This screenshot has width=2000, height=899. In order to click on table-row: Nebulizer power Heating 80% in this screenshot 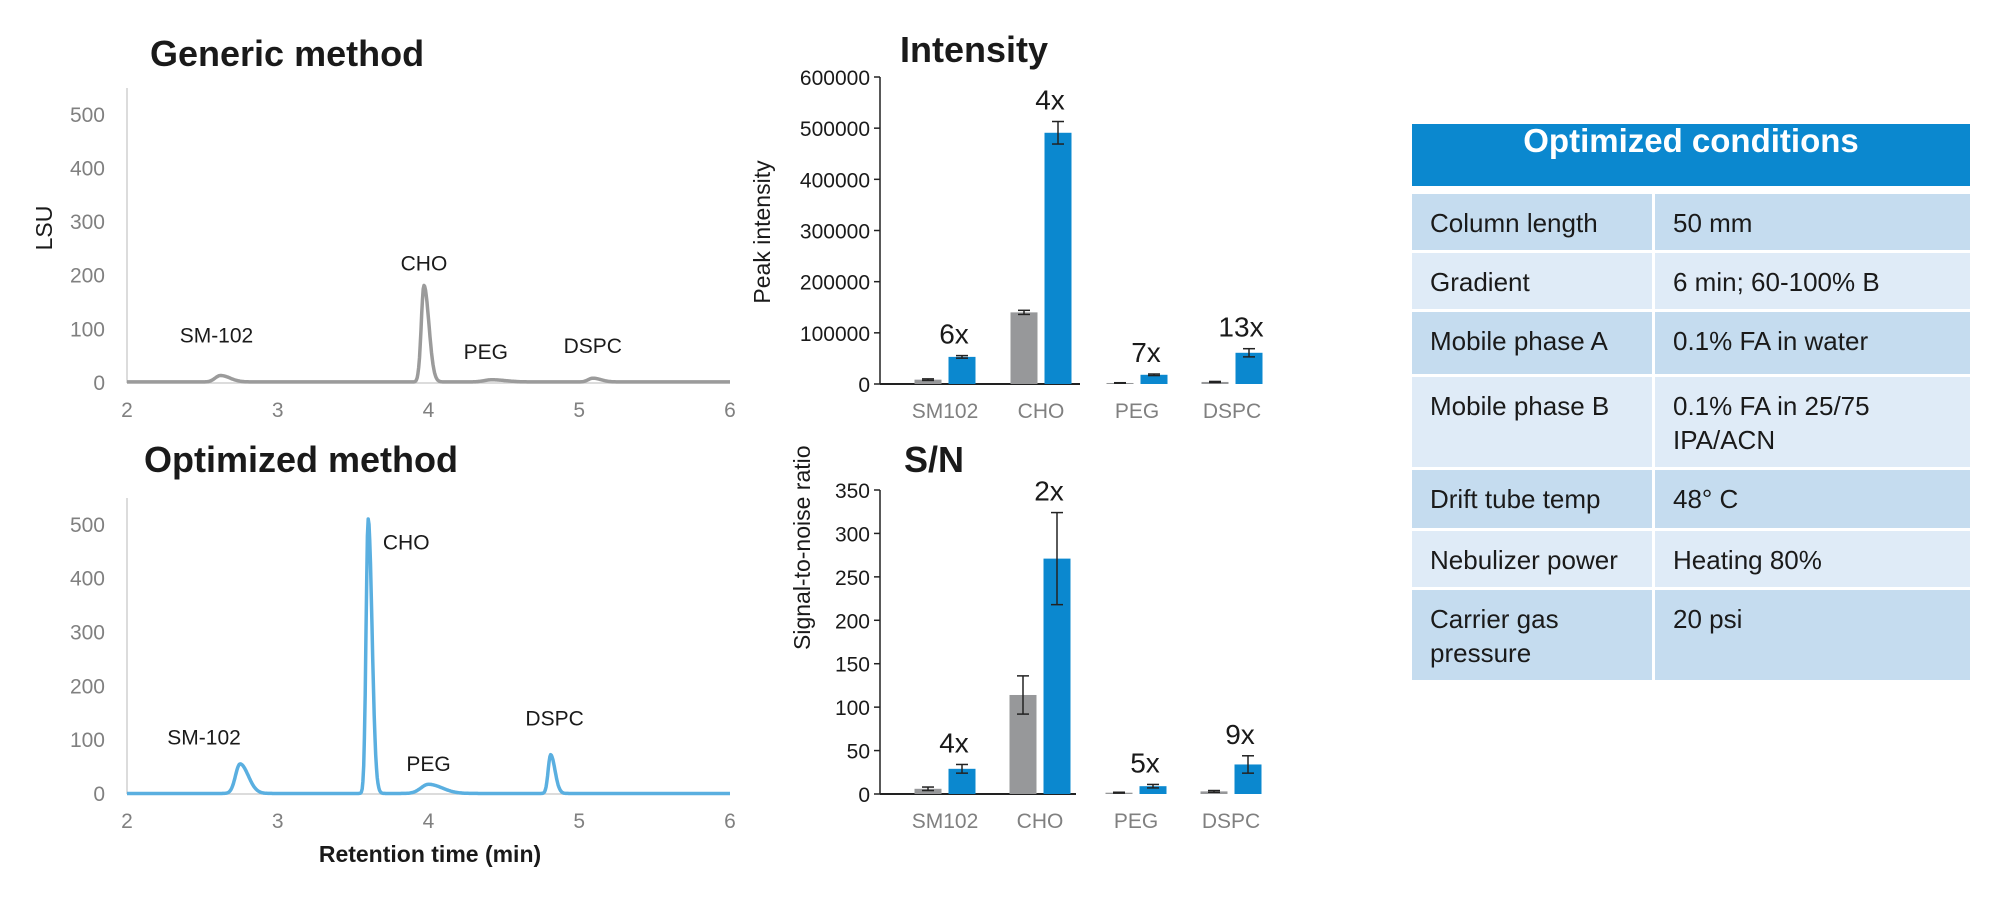, I will do `click(1691, 559)`.